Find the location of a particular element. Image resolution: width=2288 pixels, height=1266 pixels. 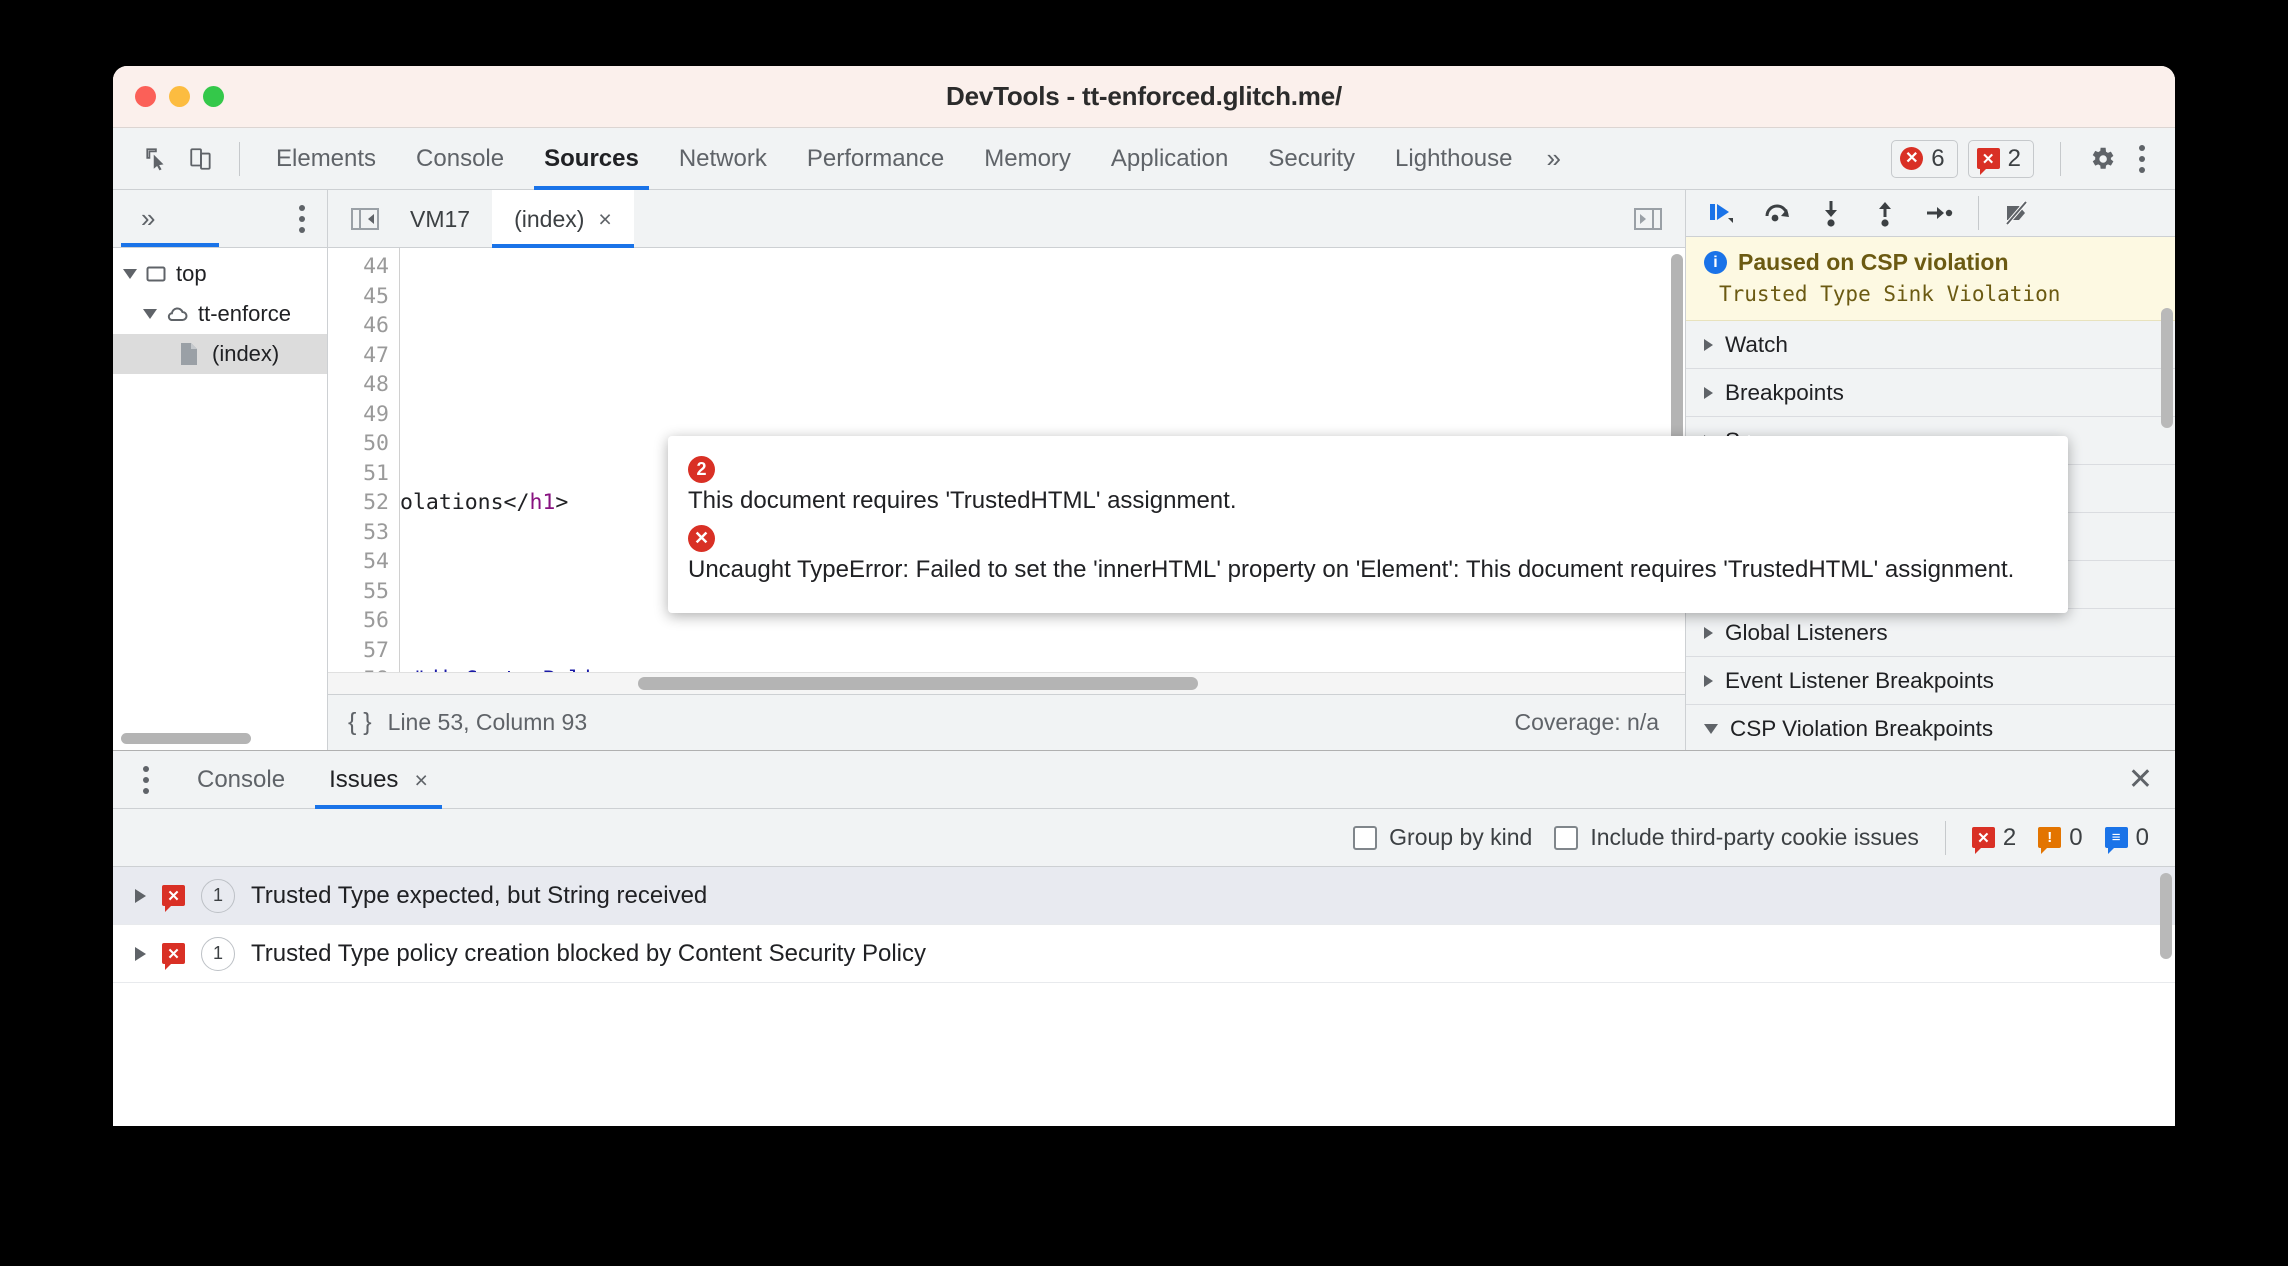

tab-performance: Performance is located at coordinates (875, 159).